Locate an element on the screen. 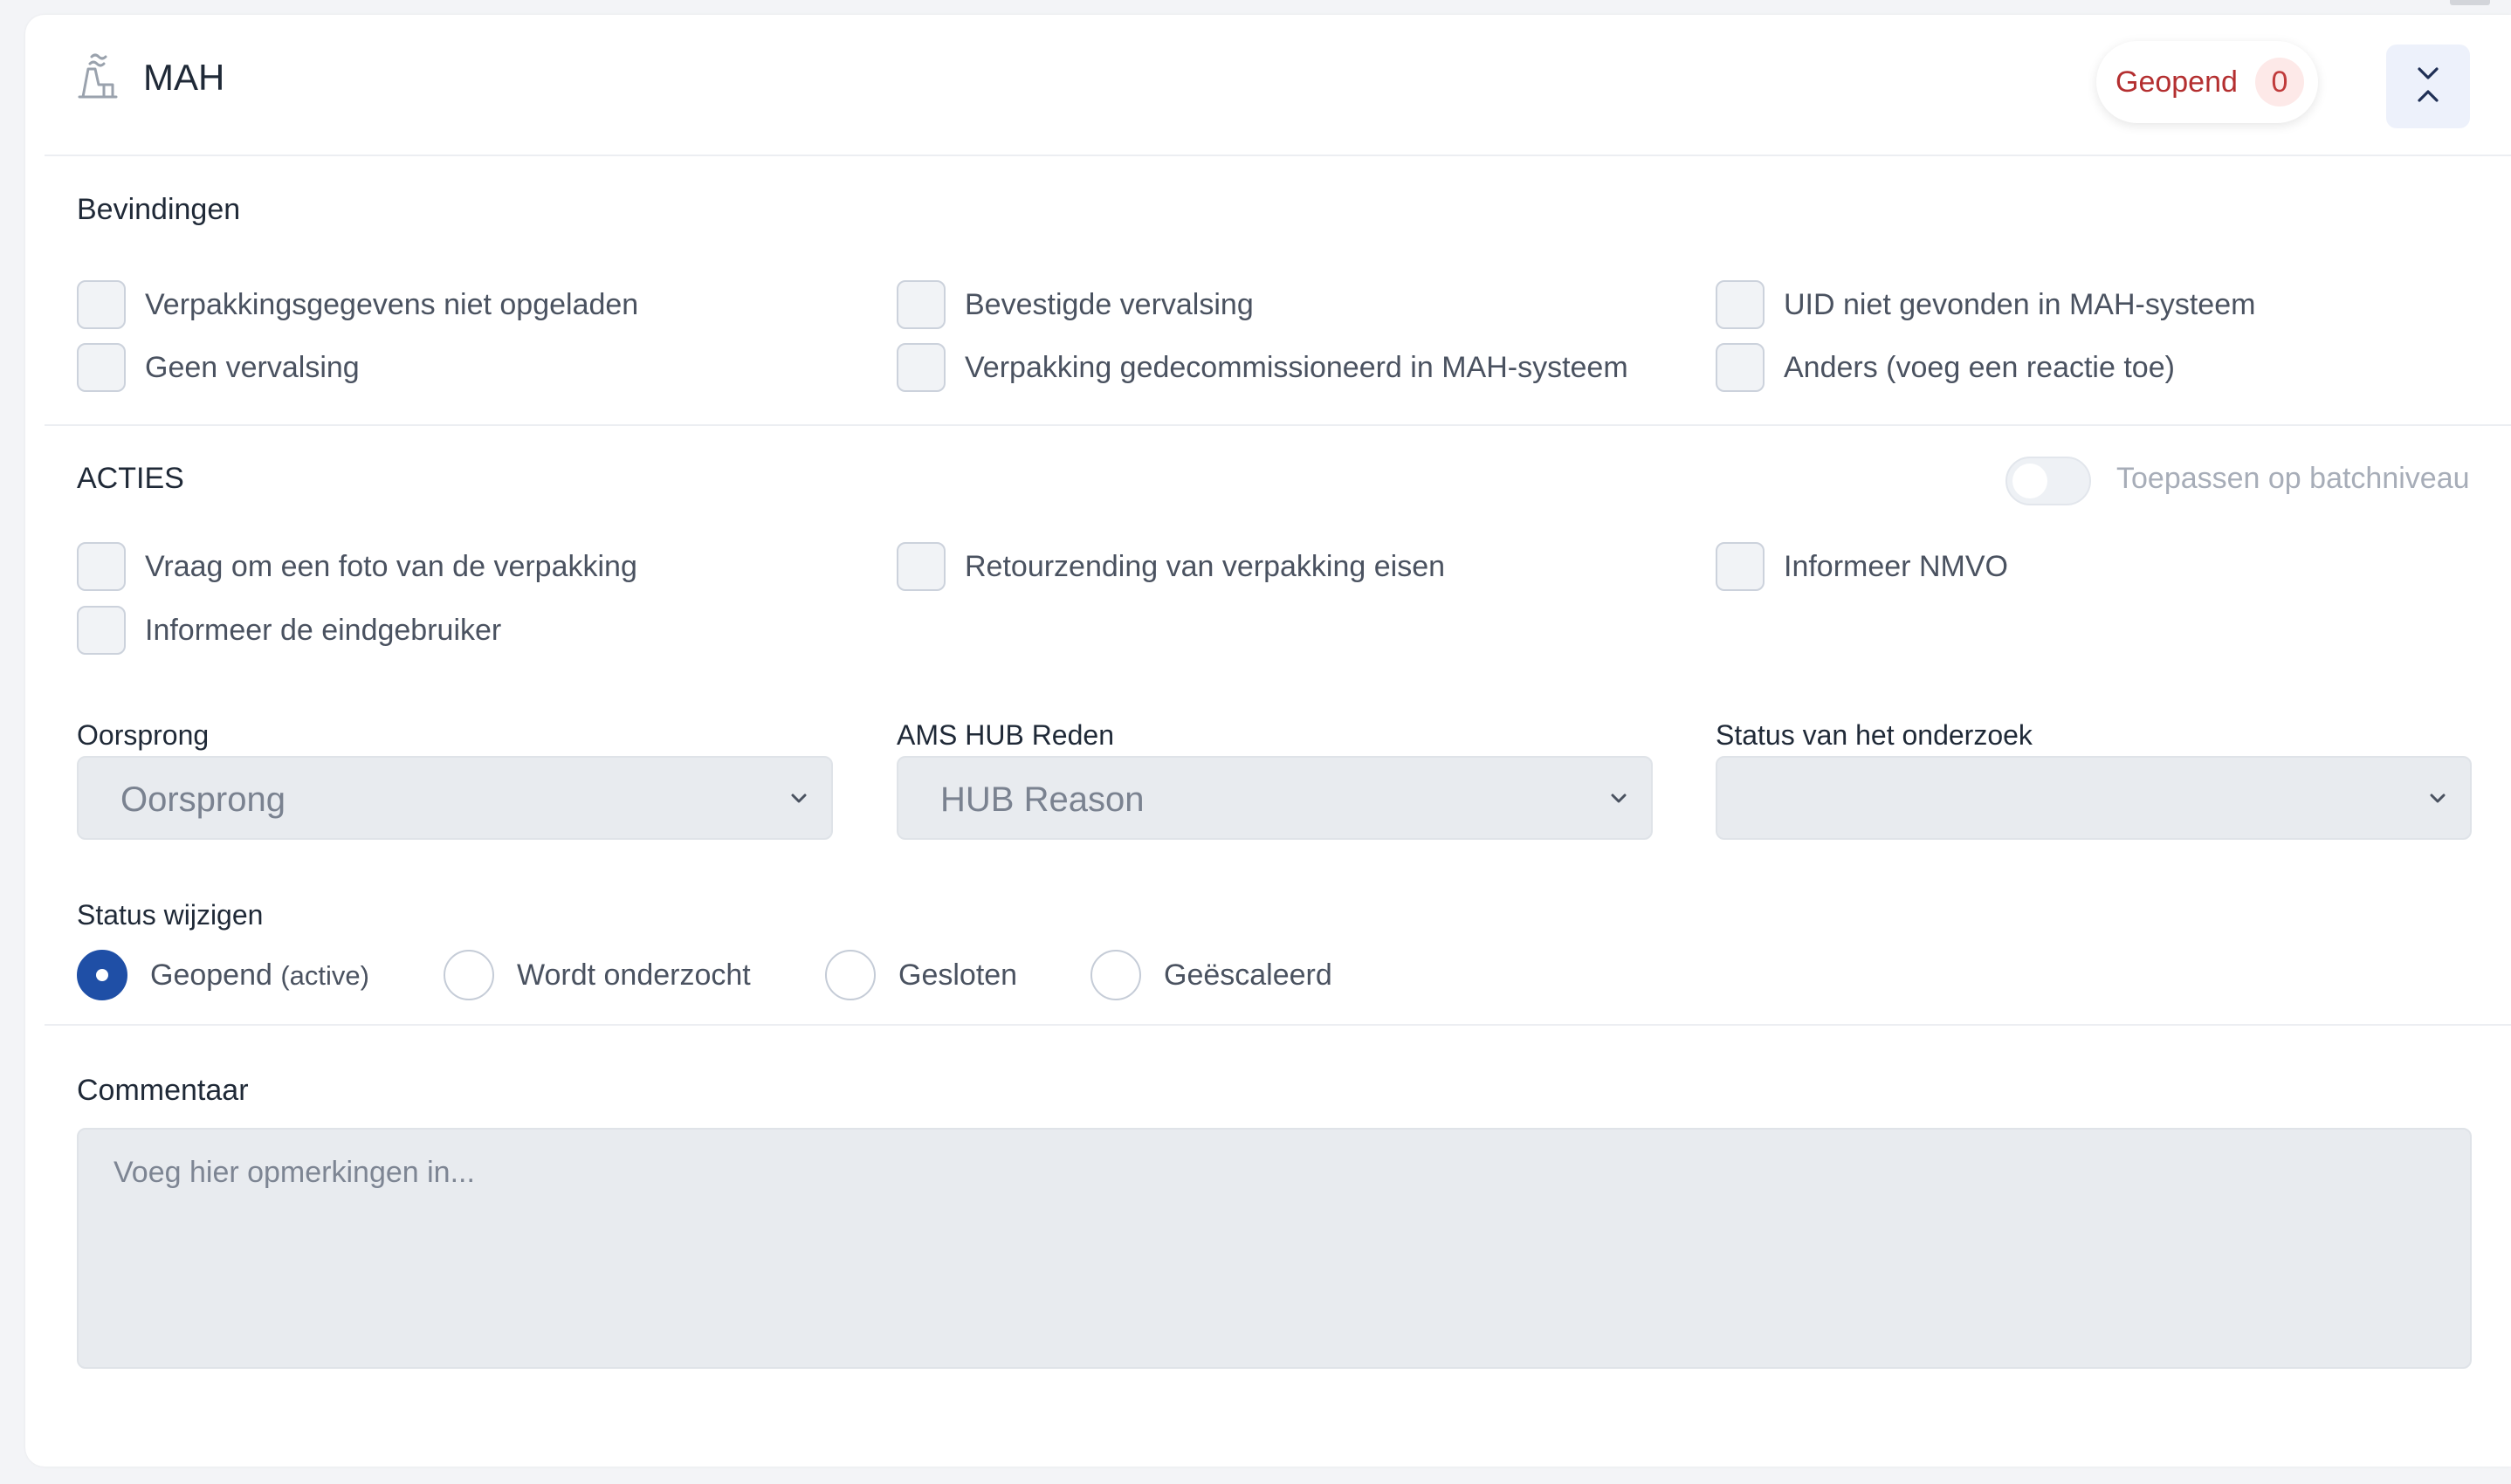 The height and width of the screenshot is (1484, 2511). checkbox-label: Verpakkingsgegevens niet opgeladen is located at coordinates (392, 304).